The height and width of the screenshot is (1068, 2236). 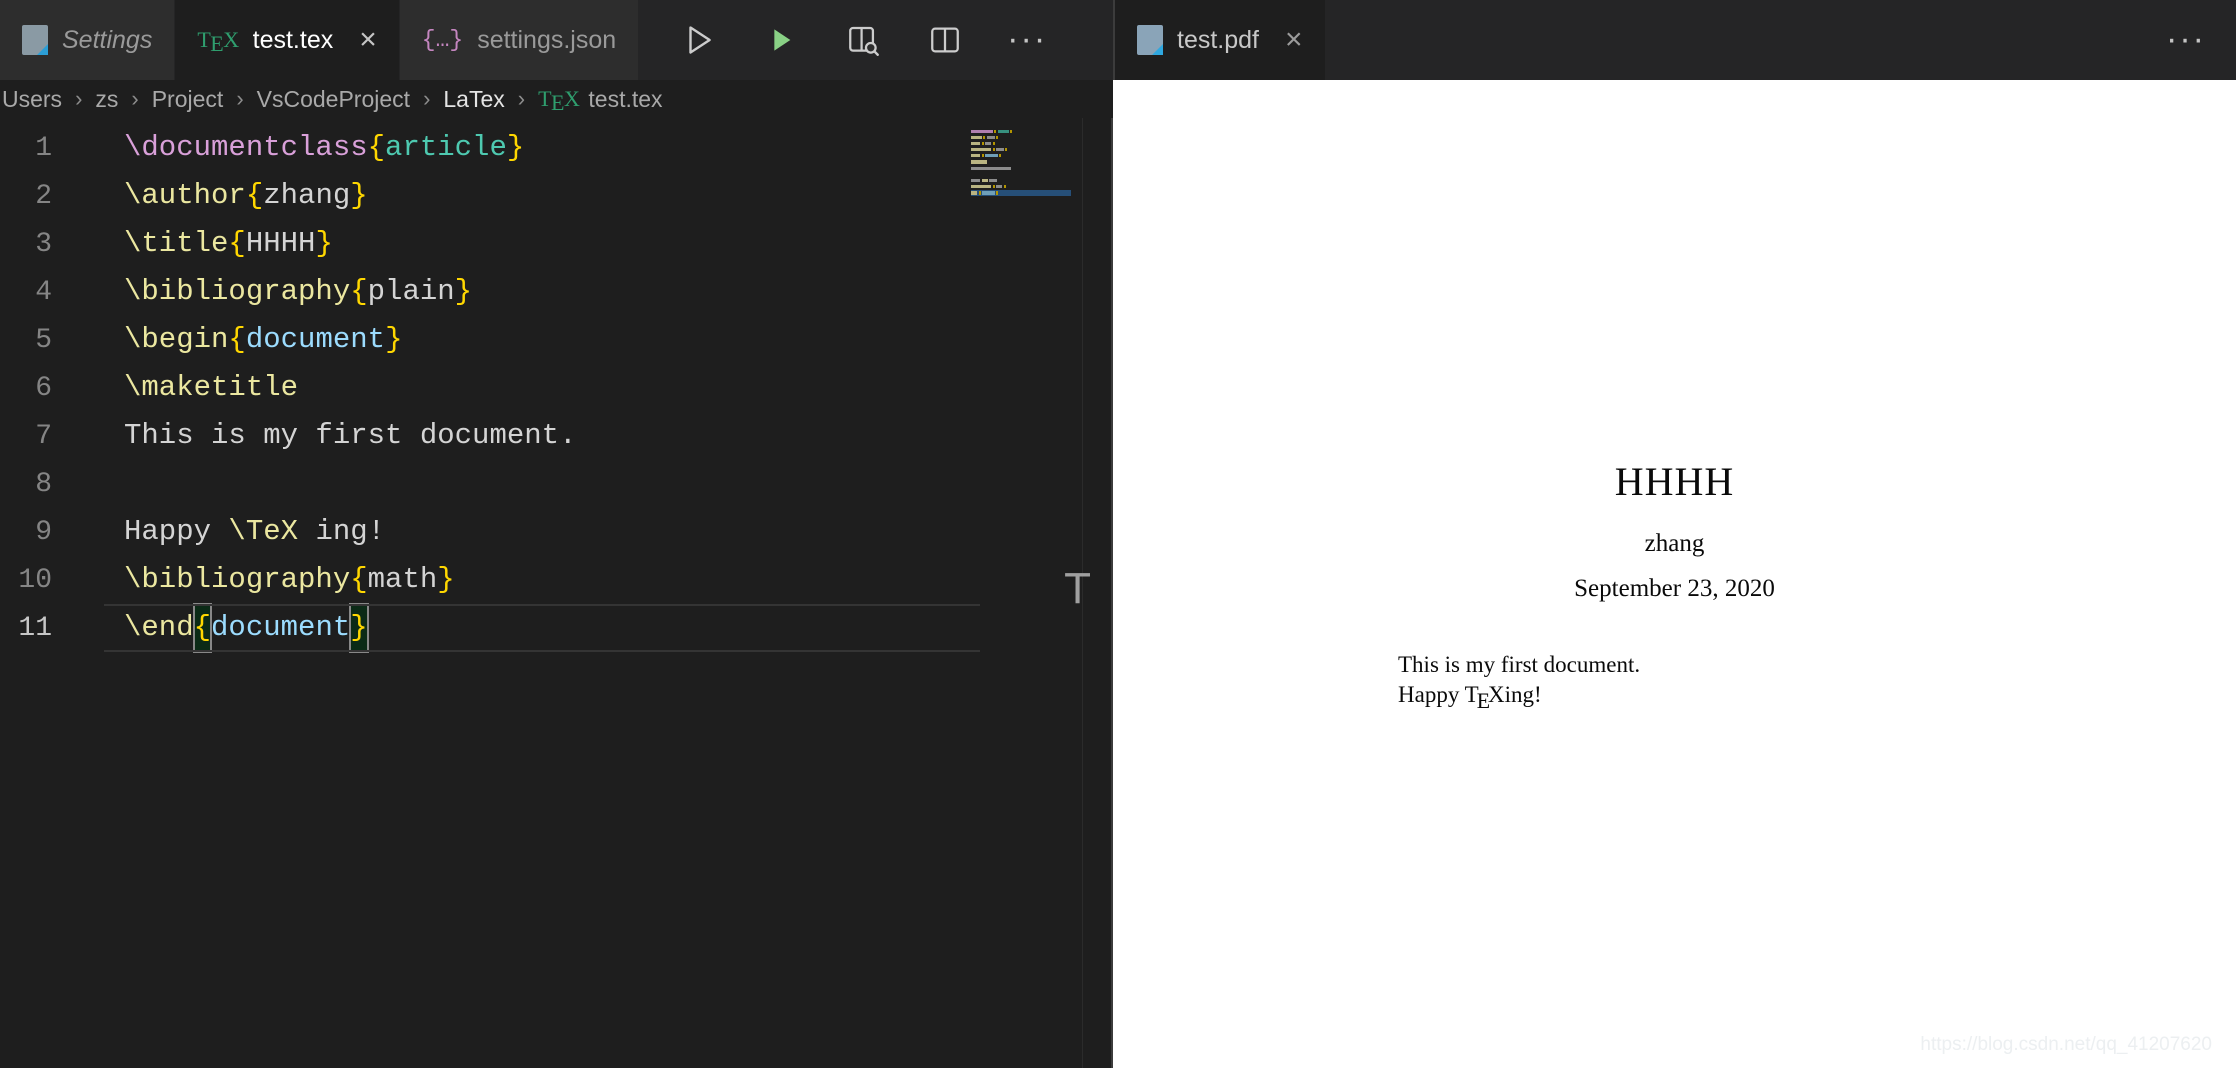 I want to click on tab-settings-json-label: settings.json, so click(x=547, y=39).